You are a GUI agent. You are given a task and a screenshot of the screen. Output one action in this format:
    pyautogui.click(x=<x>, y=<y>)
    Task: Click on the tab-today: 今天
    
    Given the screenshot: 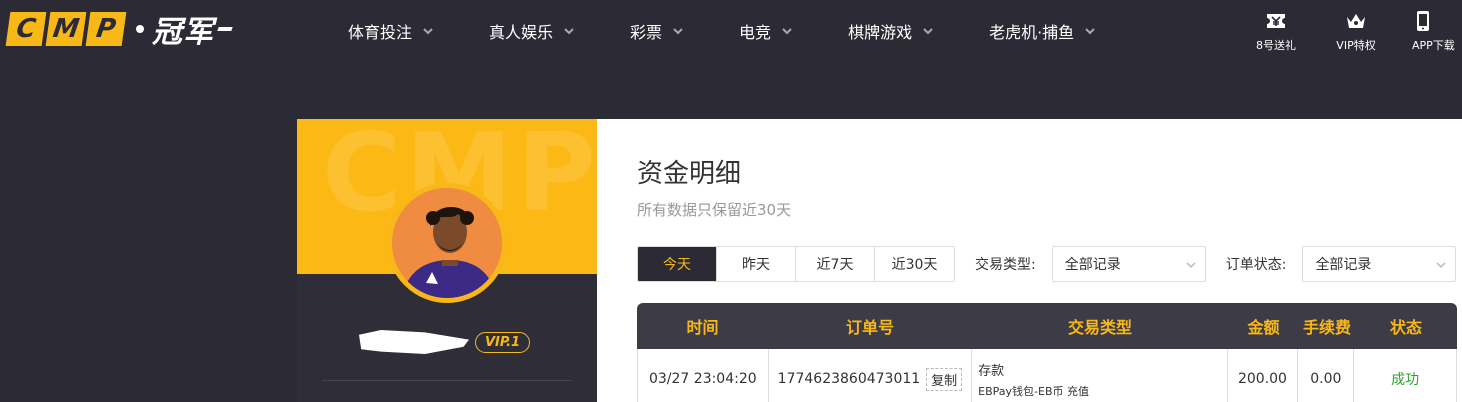 What is the action you would take?
    pyautogui.click(x=677, y=264)
    